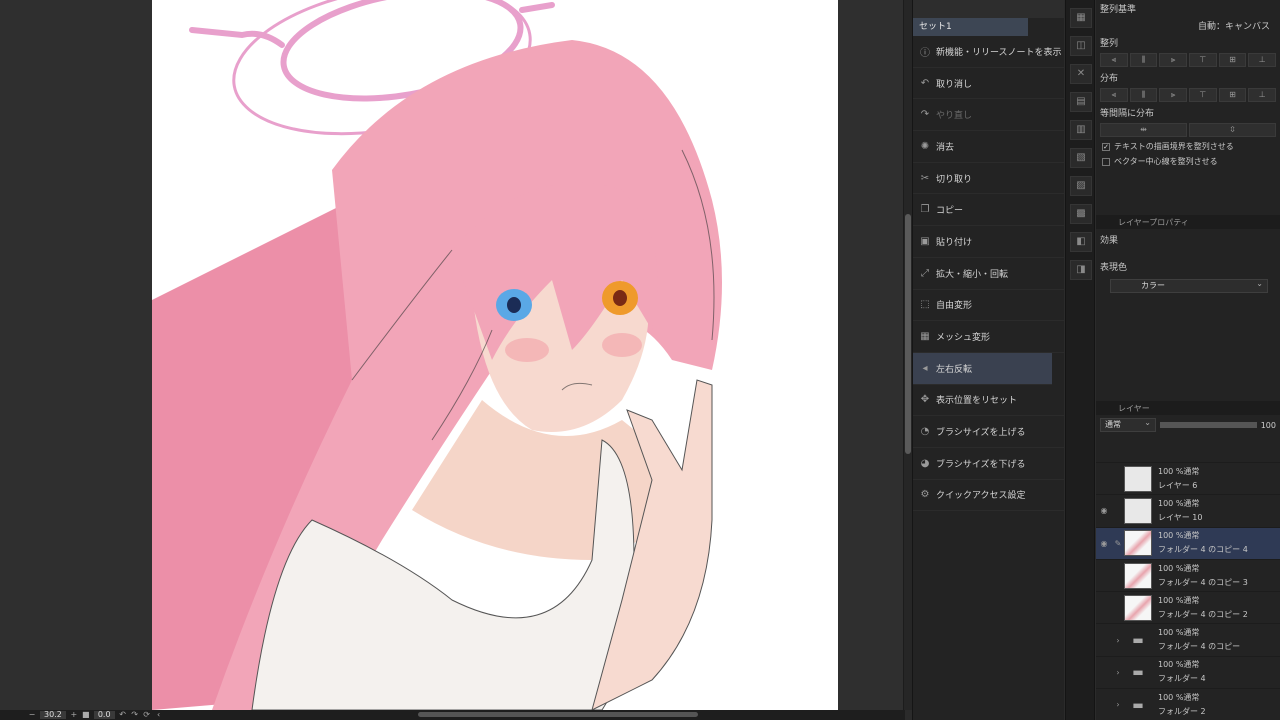 The image size is (1280, 720). I want to click on equal-distribute-label: 等間隔に分布, so click(1127, 114).